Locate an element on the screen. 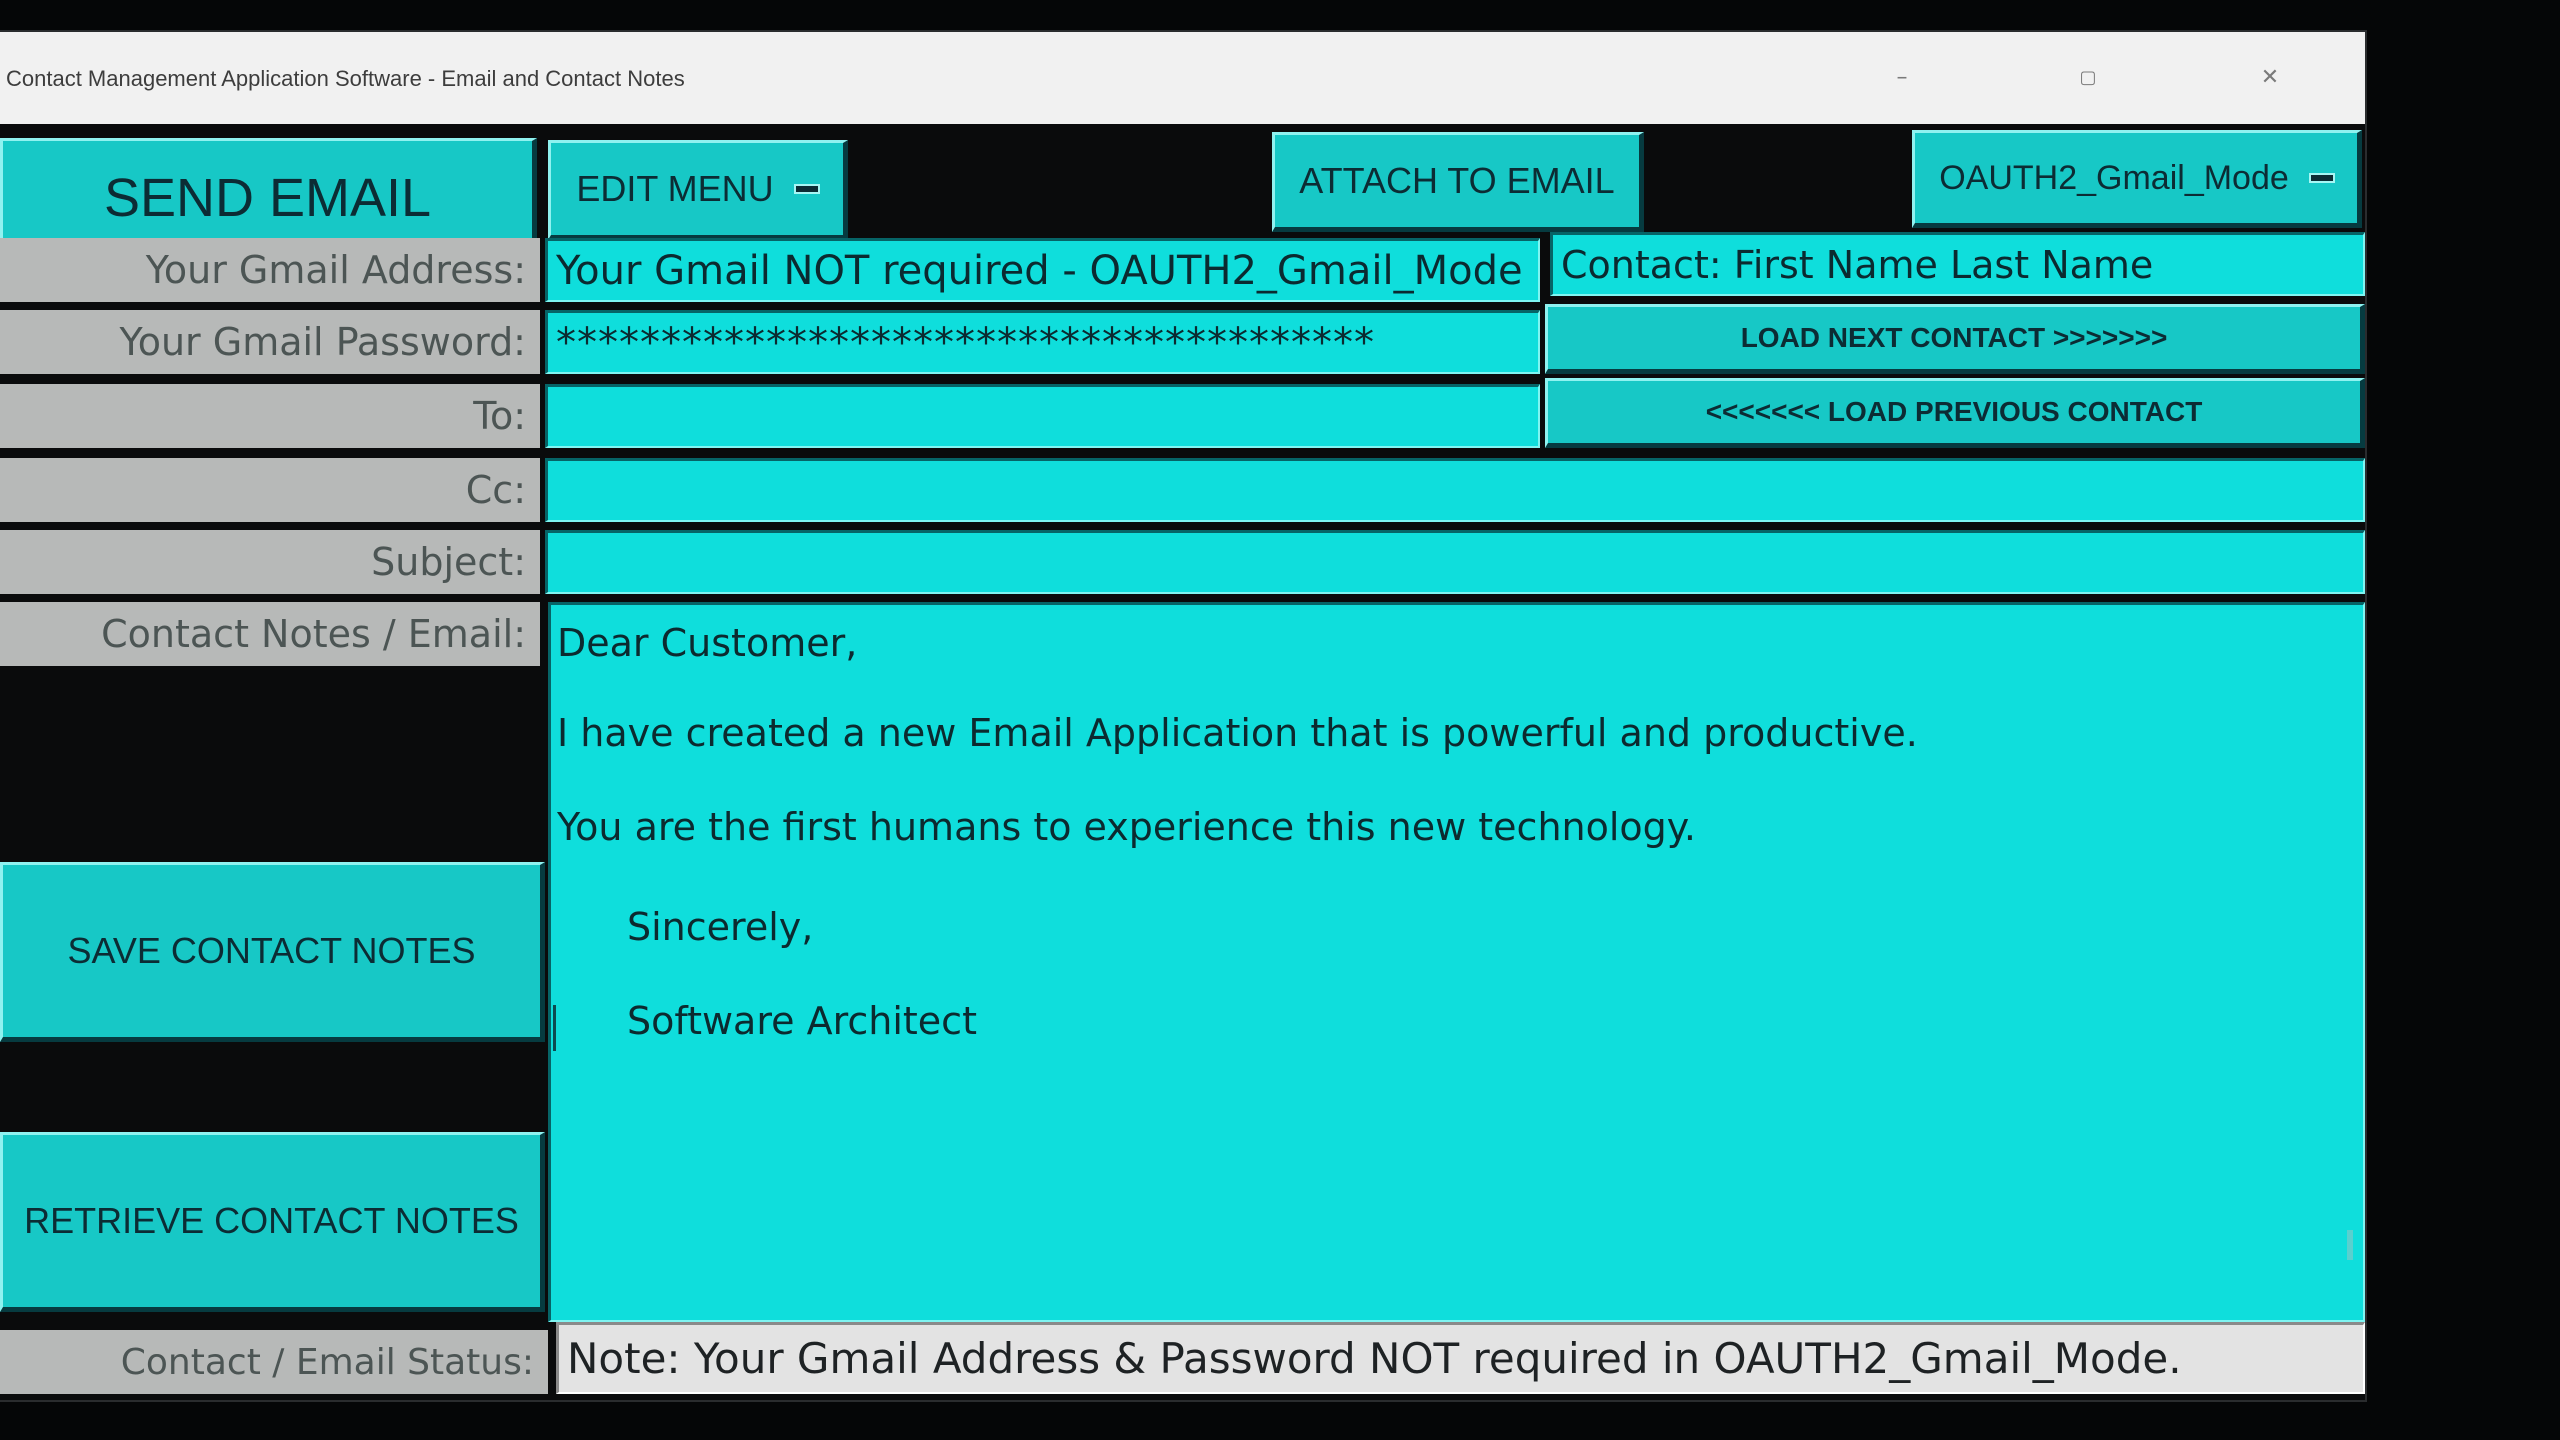  load-next-contact-button: LOAD NEXT CONTACT >>>>>>> is located at coordinates (1955, 339).